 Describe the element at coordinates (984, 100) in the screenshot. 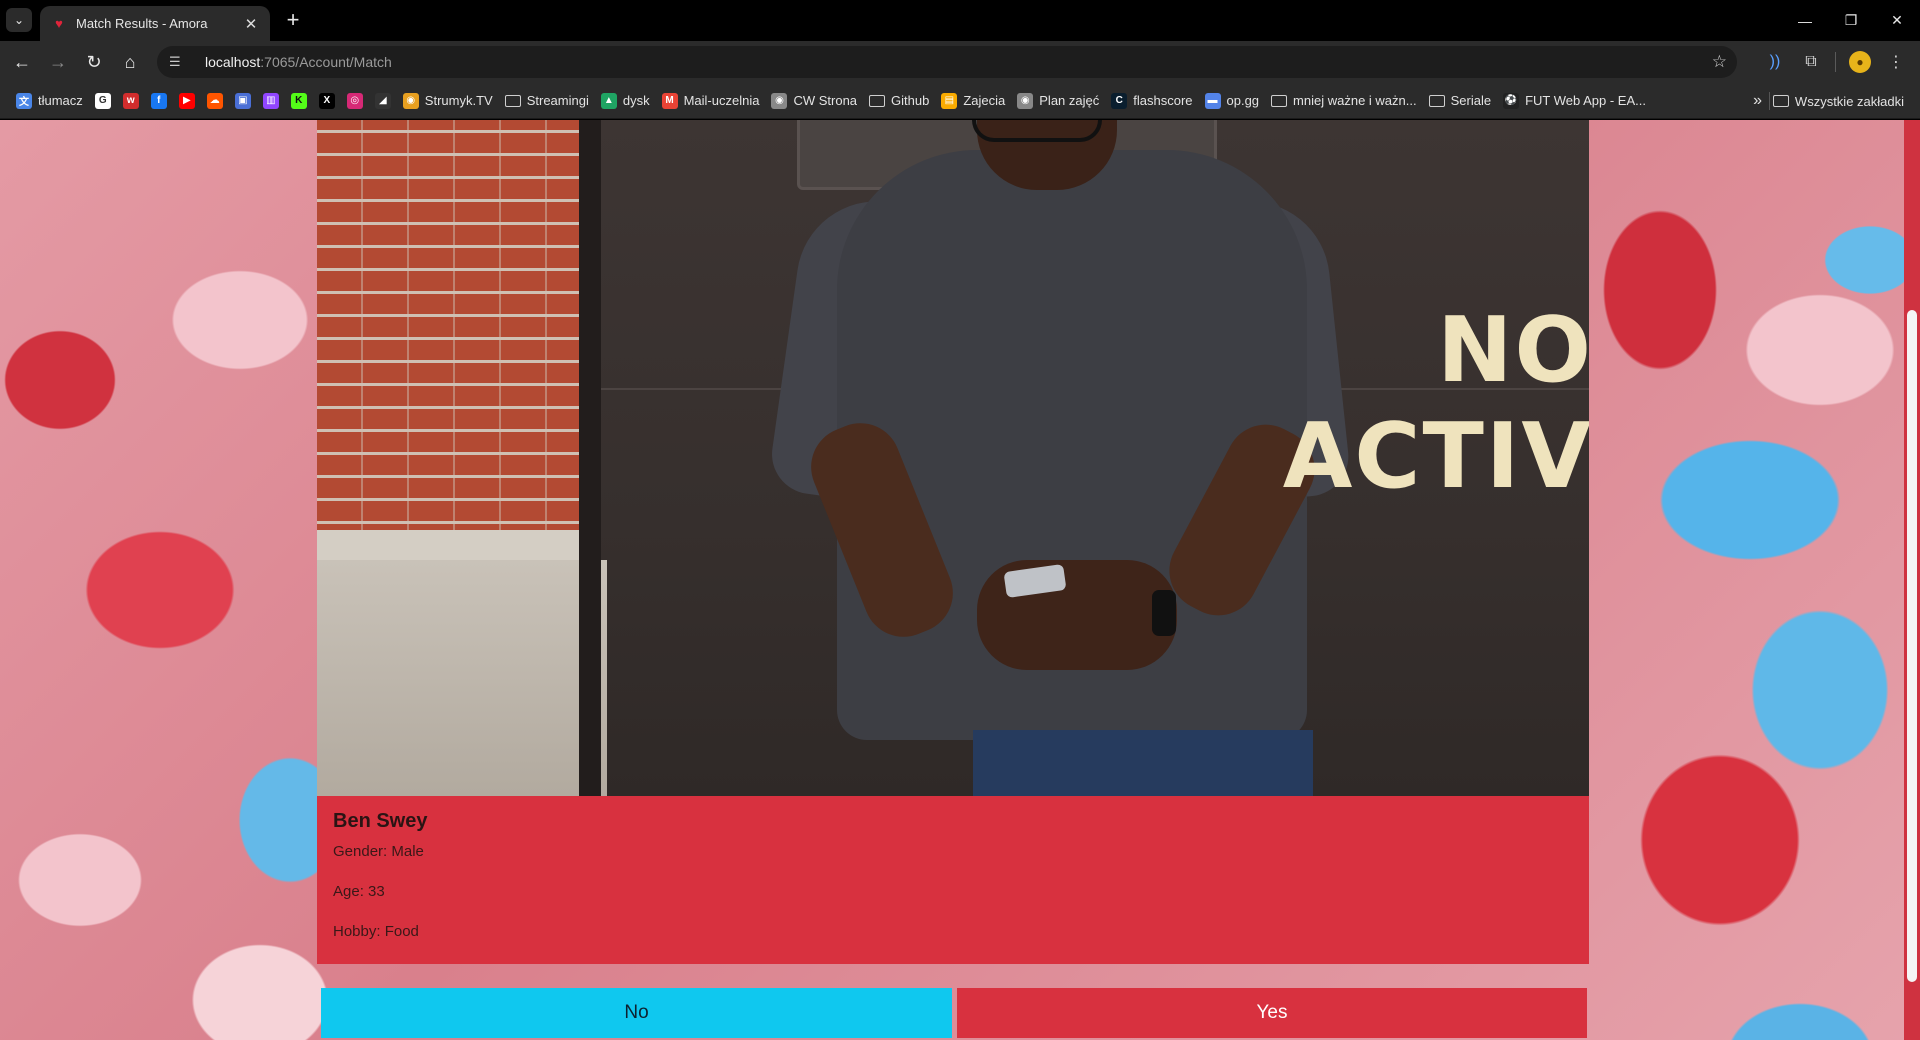

I see `bookmark-label: Zajecia` at that location.